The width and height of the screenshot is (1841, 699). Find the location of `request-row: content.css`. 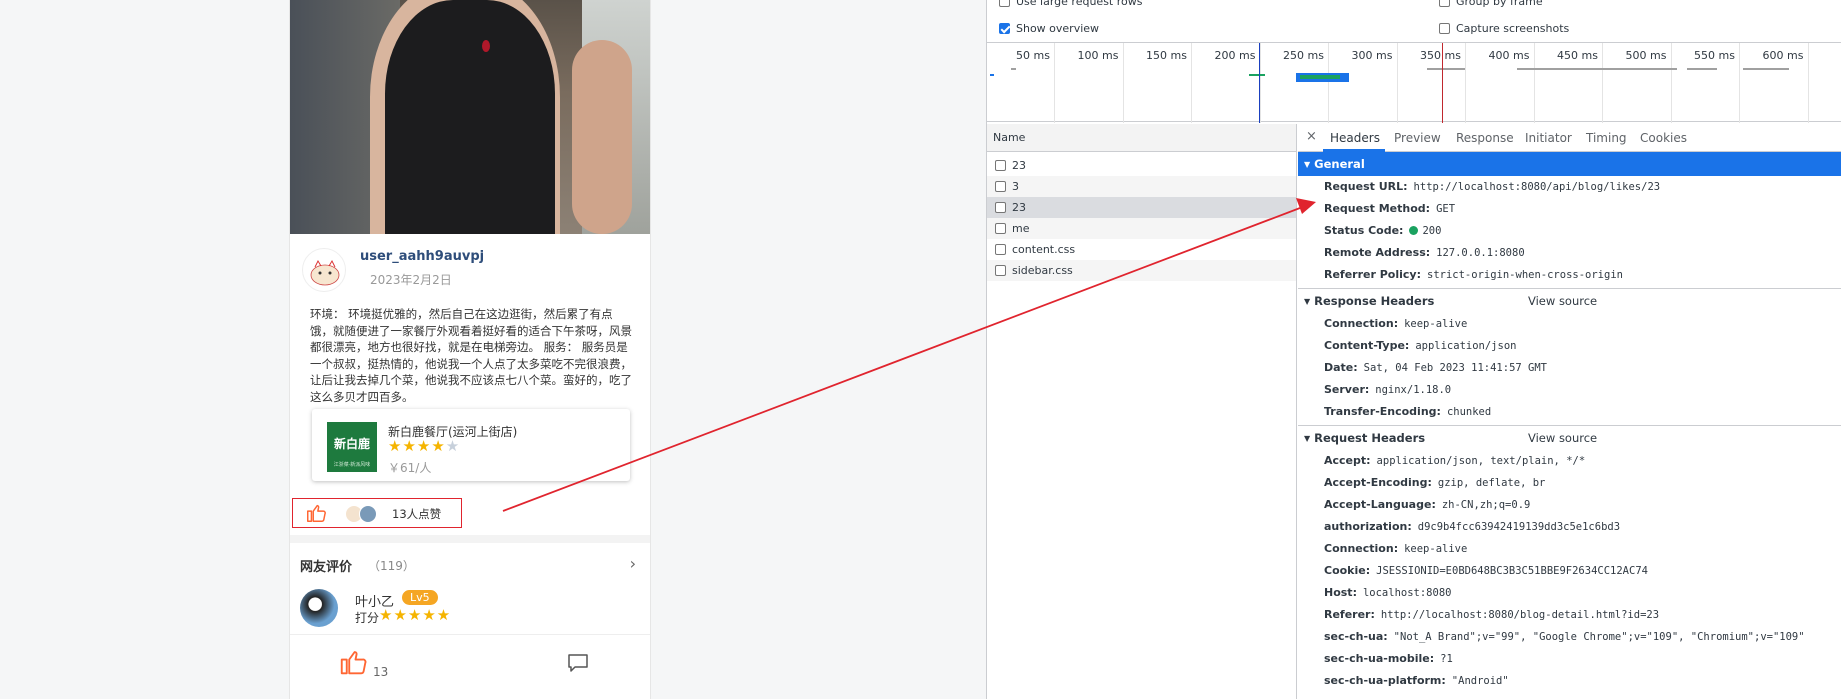

request-row: content.css is located at coordinates (1141, 249).